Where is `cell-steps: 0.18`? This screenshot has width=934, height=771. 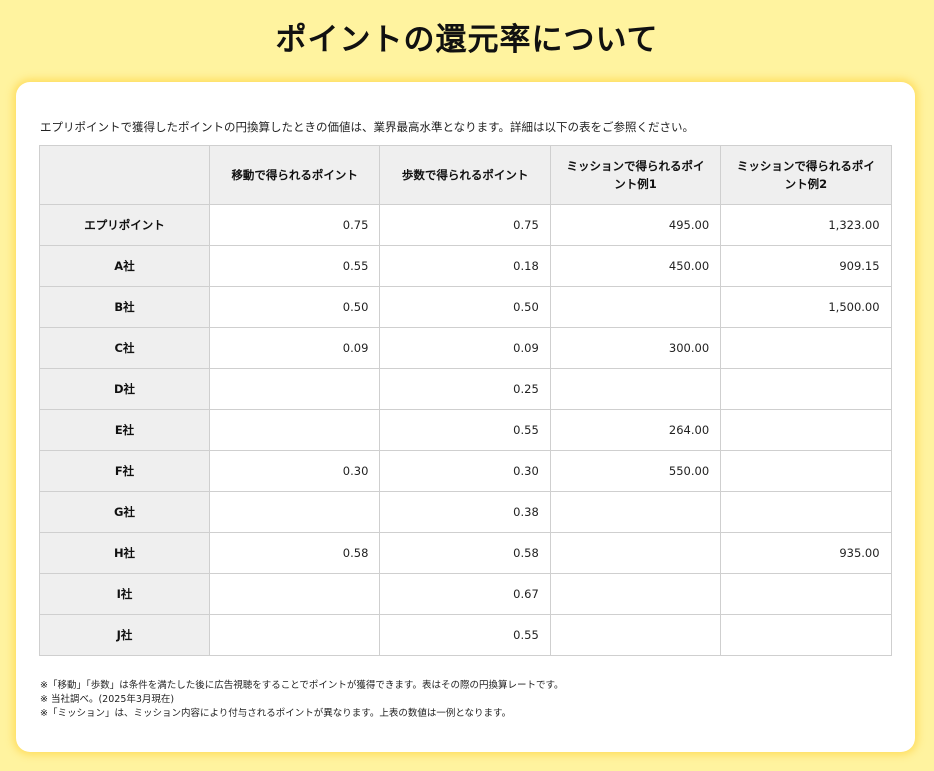 cell-steps: 0.18 is located at coordinates (465, 266).